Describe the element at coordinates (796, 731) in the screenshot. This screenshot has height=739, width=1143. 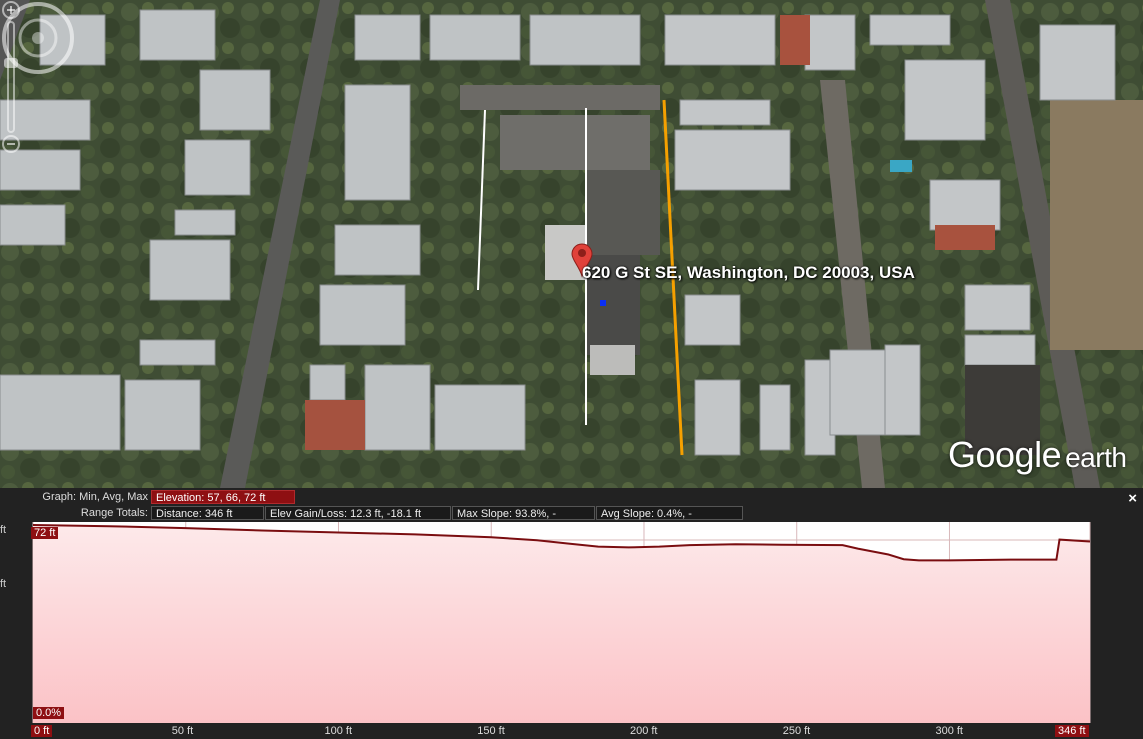
I see `x-tick-label: 250 ft` at that location.